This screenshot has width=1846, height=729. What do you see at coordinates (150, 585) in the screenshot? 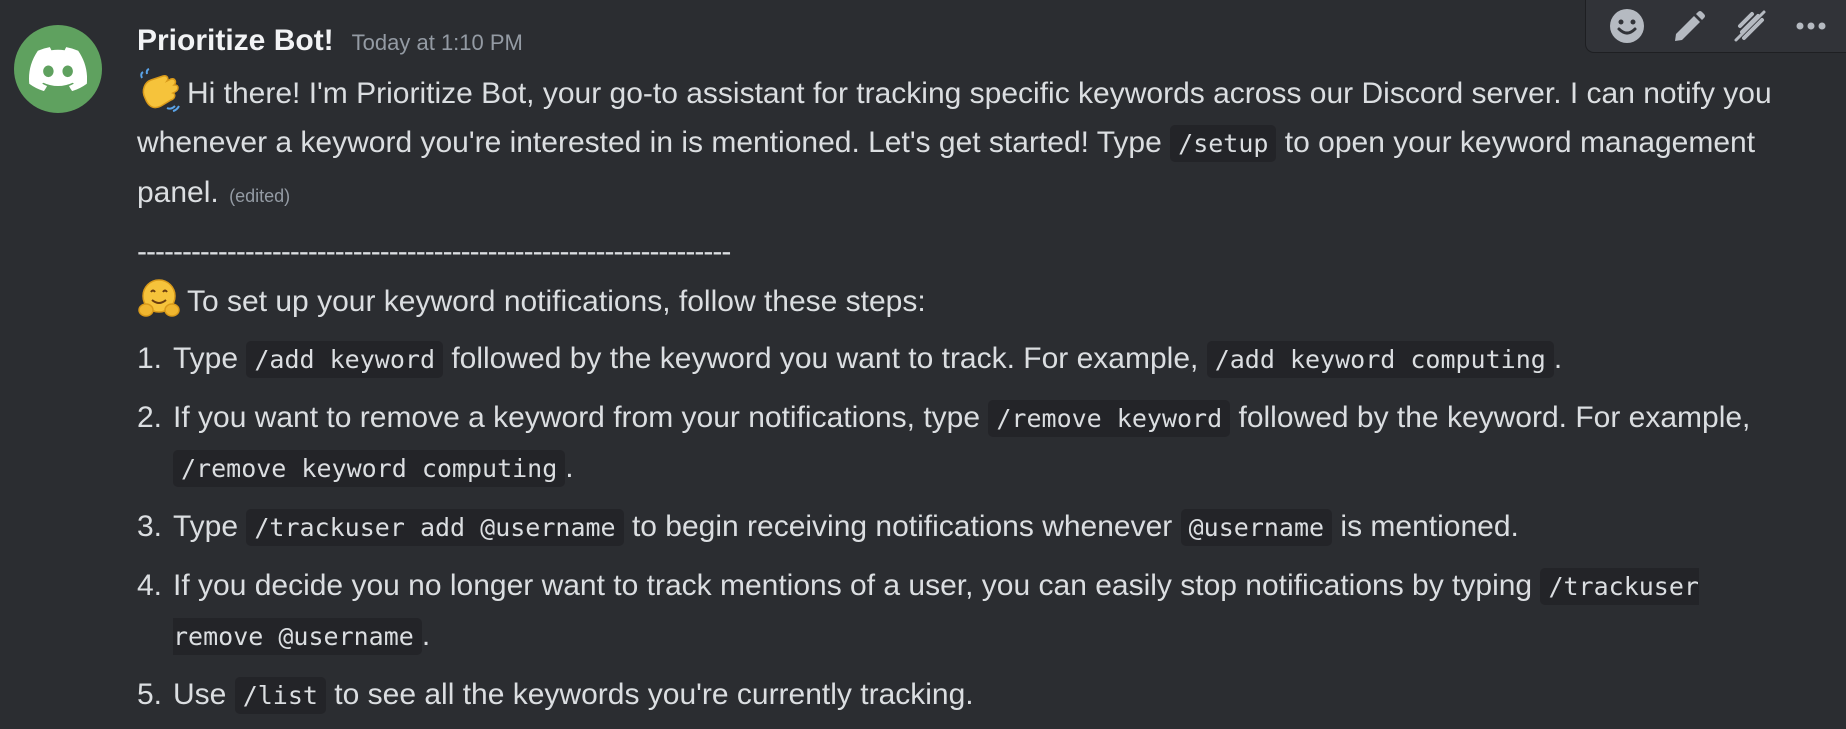
I see `step-number: 4.` at bounding box center [150, 585].